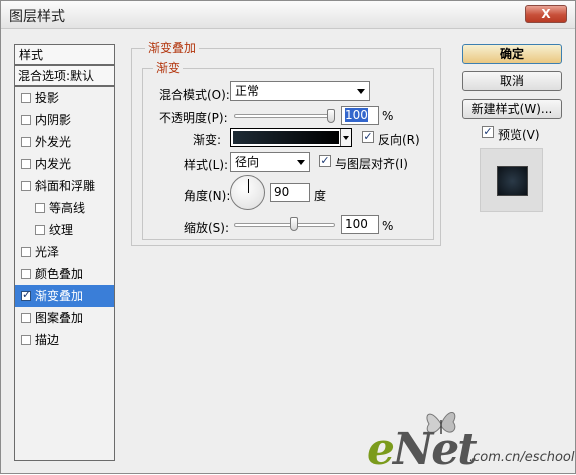 Image resolution: width=576 pixels, height=475 pixels. I want to click on angle-value: 90, so click(282, 192).